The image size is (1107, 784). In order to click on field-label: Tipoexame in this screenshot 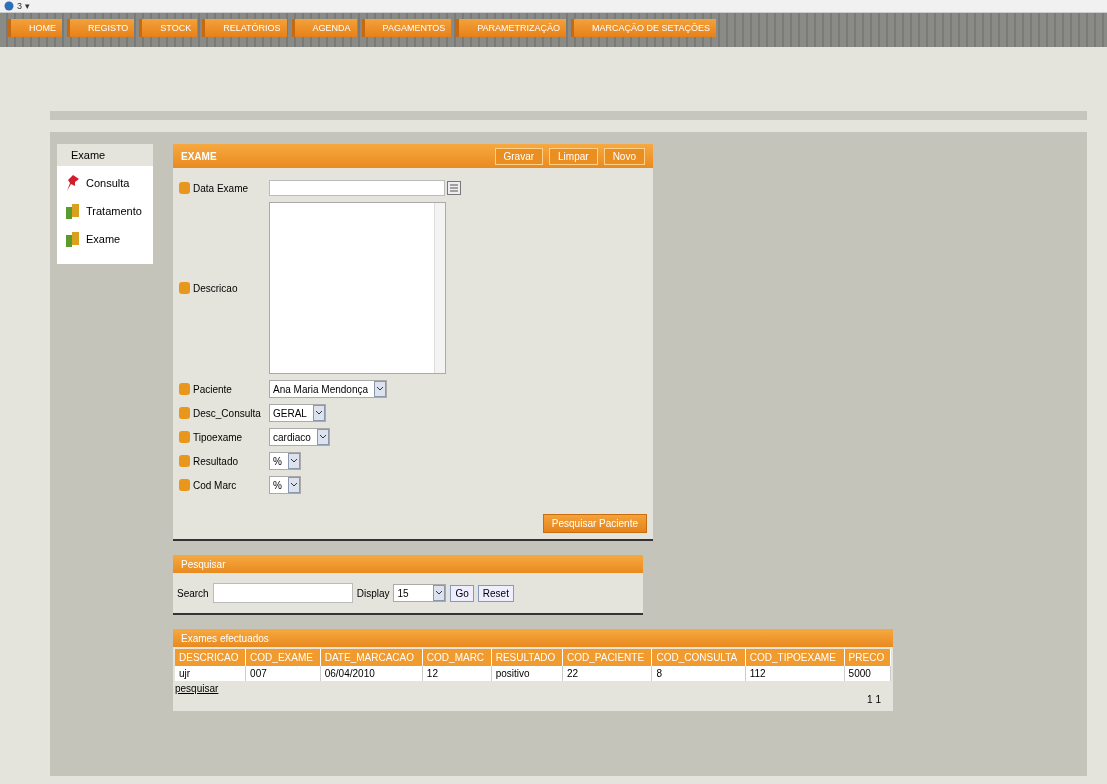, I will do `click(218, 437)`.